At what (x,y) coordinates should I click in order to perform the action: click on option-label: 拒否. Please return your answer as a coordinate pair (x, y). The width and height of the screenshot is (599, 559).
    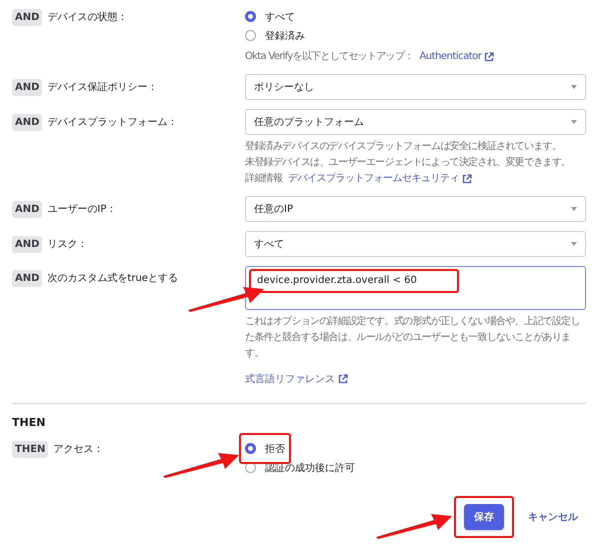
    Looking at the image, I should click on (275, 449).